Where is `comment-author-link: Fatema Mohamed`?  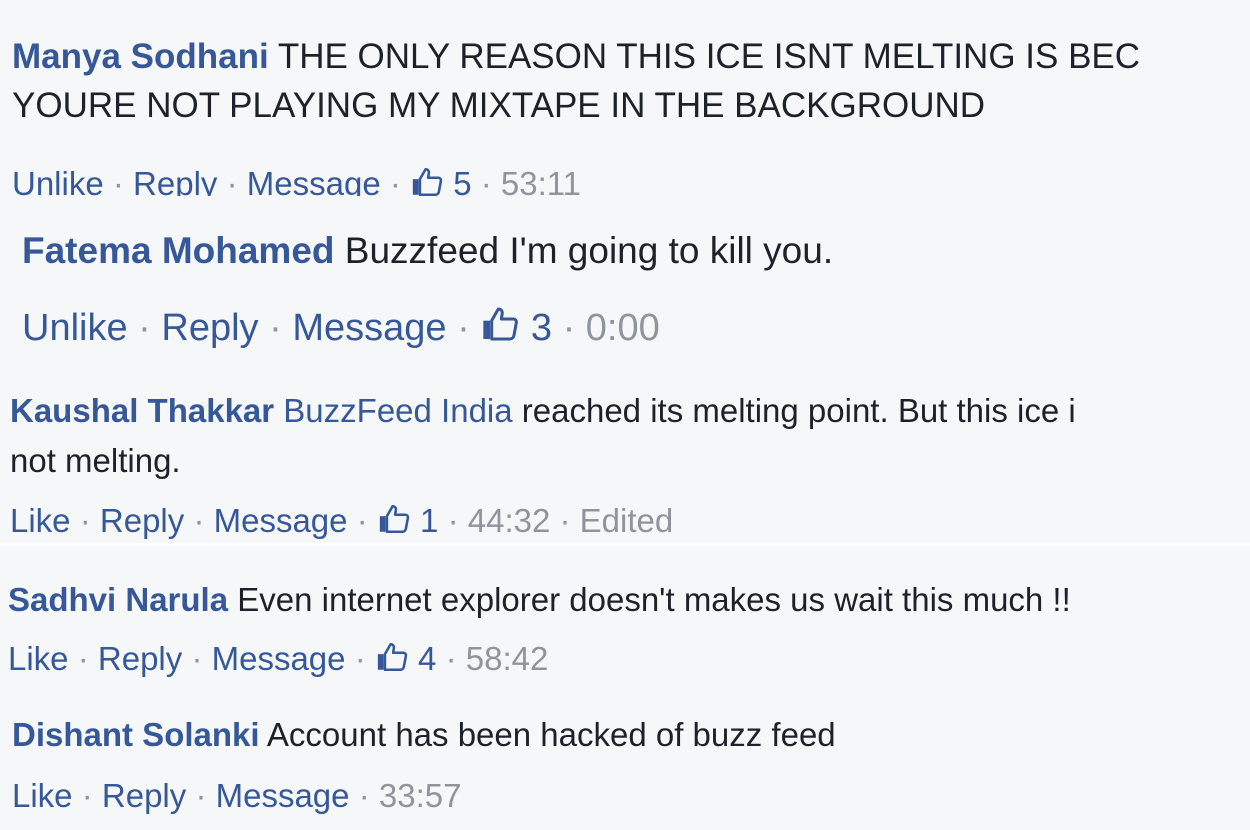 comment-author-link: Fatema Mohamed is located at coordinates (178, 250).